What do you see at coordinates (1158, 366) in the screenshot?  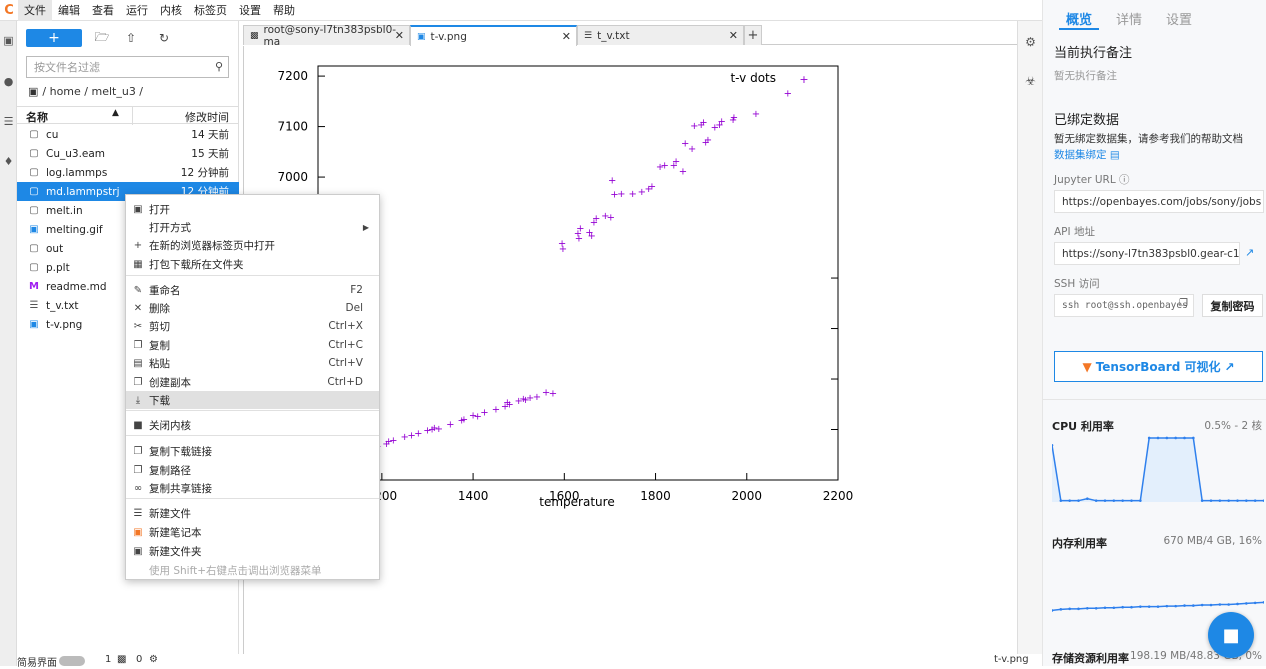 I see `tensorboard-button: ▼ TensorBoard 可视化 ↗` at bounding box center [1158, 366].